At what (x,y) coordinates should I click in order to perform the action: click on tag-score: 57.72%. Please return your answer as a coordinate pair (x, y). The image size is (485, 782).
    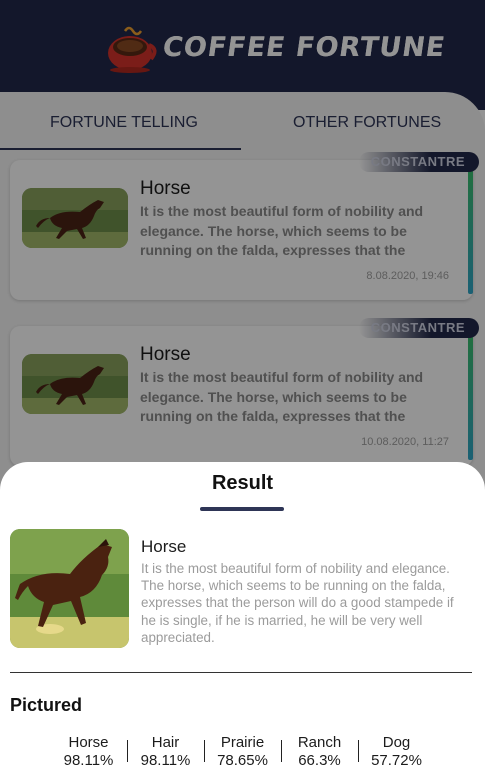
    Looking at the image, I should click on (396, 760).